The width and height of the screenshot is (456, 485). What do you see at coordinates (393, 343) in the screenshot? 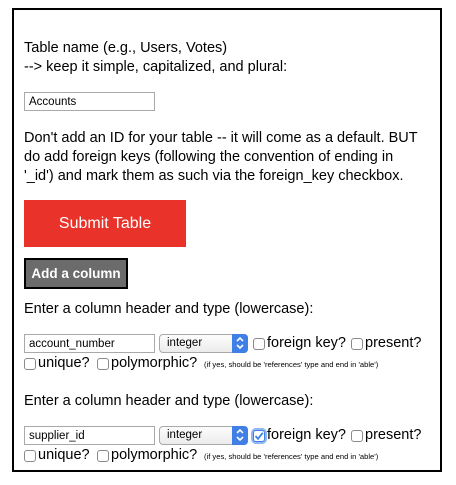
I see `column-1-present-label: present?` at bounding box center [393, 343].